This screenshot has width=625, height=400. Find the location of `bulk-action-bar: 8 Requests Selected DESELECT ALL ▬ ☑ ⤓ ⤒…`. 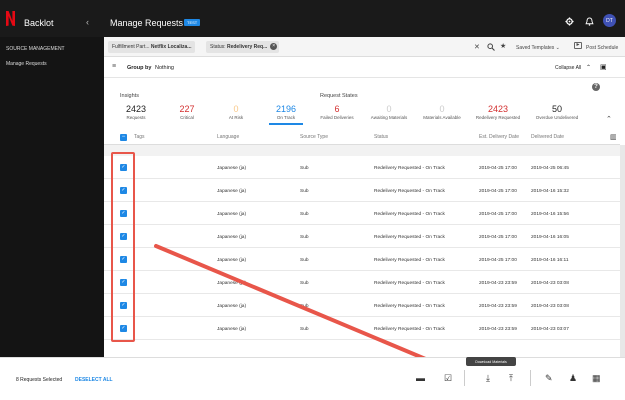

bulk-action-bar: 8 Requests Selected DESELECT ALL ▬ ☑ ⤓ ⤒… is located at coordinates (312, 378).